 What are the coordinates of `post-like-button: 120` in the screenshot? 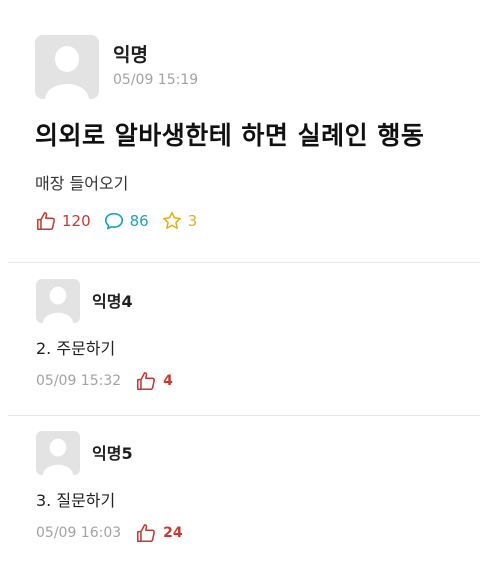 It's located at (63, 221).